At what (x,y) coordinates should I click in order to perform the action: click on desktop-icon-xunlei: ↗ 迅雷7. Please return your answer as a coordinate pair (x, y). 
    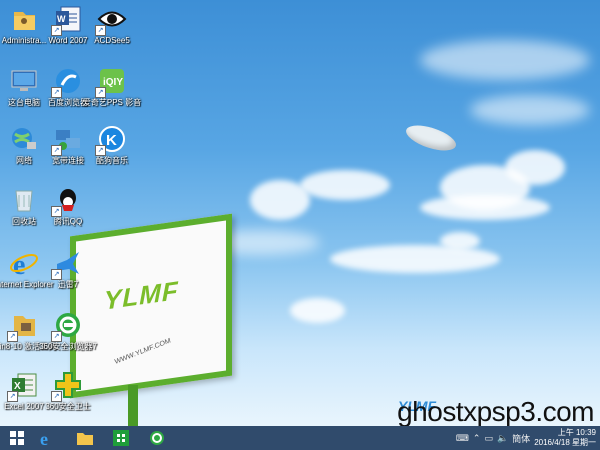
    Looking at the image, I should click on (68, 269).